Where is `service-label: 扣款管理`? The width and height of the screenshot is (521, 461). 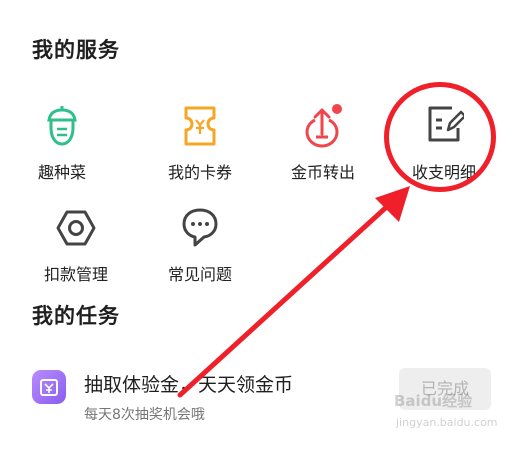
service-label: 扣款管理 is located at coordinates (75, 274).